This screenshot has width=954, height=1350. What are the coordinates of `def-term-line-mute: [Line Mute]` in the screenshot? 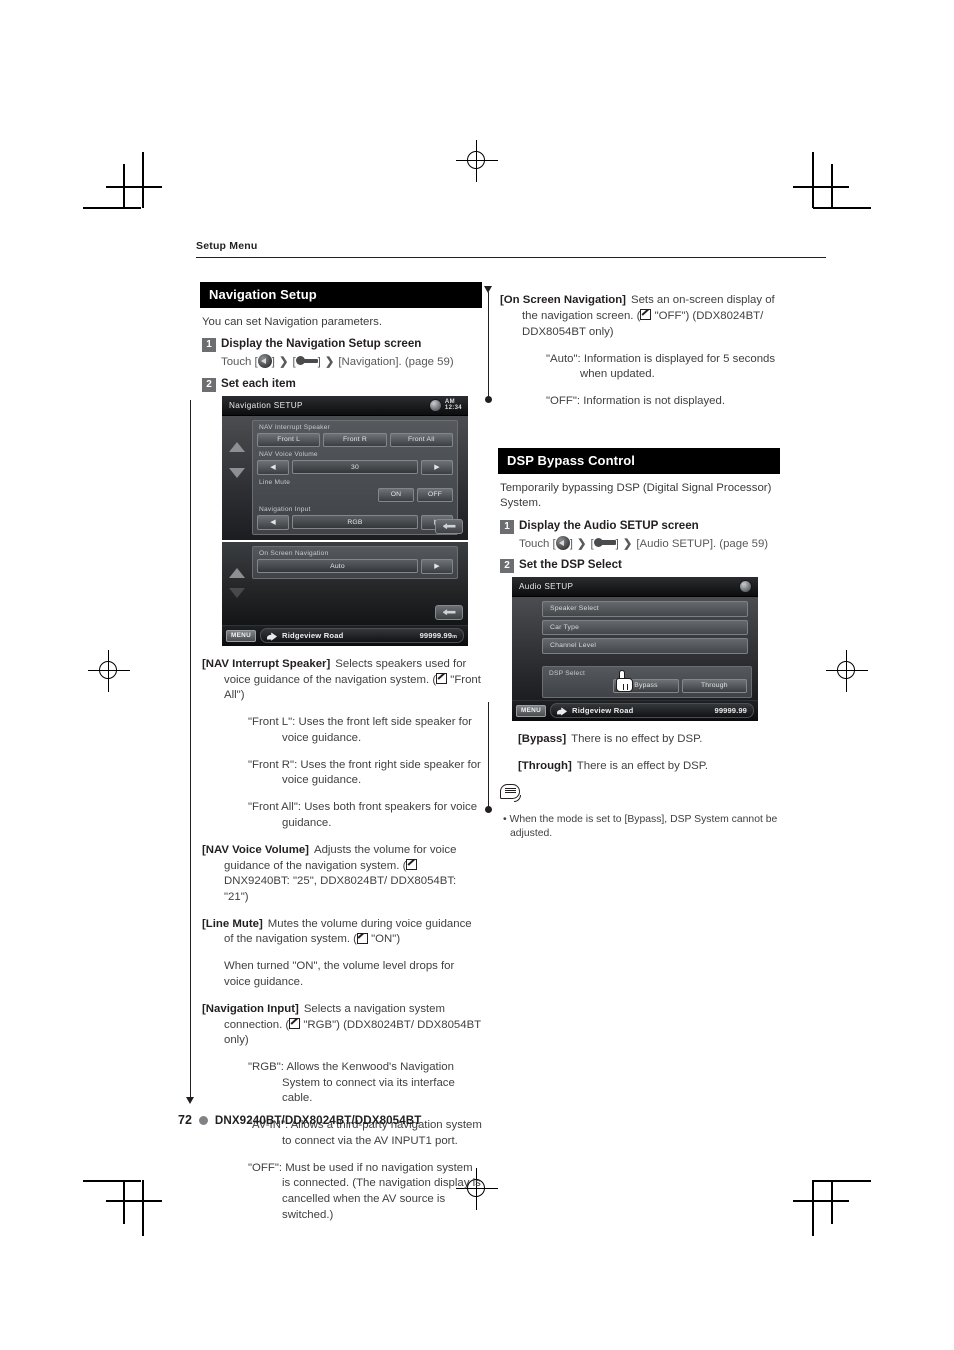 It's located at (232, 923).